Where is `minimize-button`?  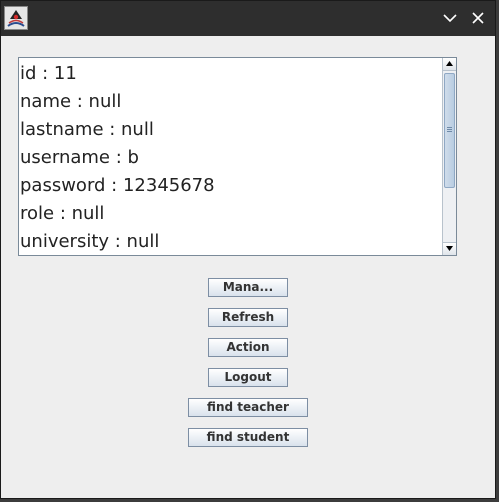
minimize-button is located at coordinates (450, 18).